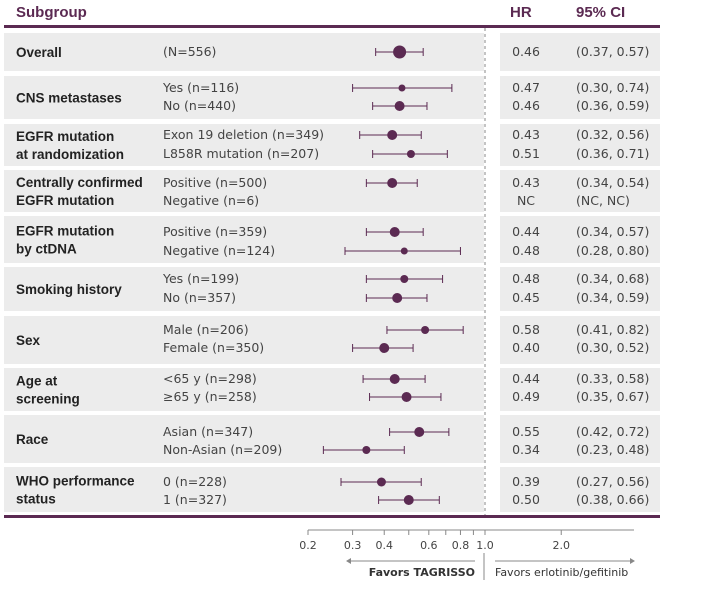 The image size is (708, 594). What do you see at coordinates (600, 12) in the screenshot?
I see `ci-header: 95% CI` at bounding box center [600, 12].